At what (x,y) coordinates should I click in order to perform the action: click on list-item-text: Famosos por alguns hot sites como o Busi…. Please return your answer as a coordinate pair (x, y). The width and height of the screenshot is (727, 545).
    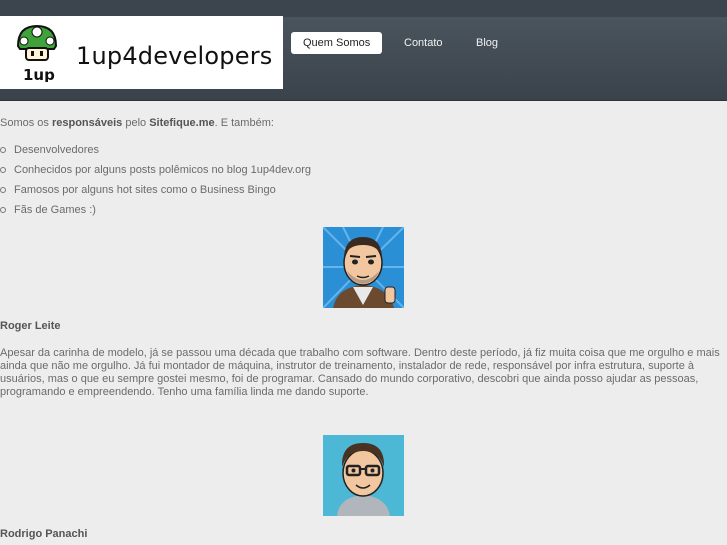
    Looking at the image, I should click on (145, 190).